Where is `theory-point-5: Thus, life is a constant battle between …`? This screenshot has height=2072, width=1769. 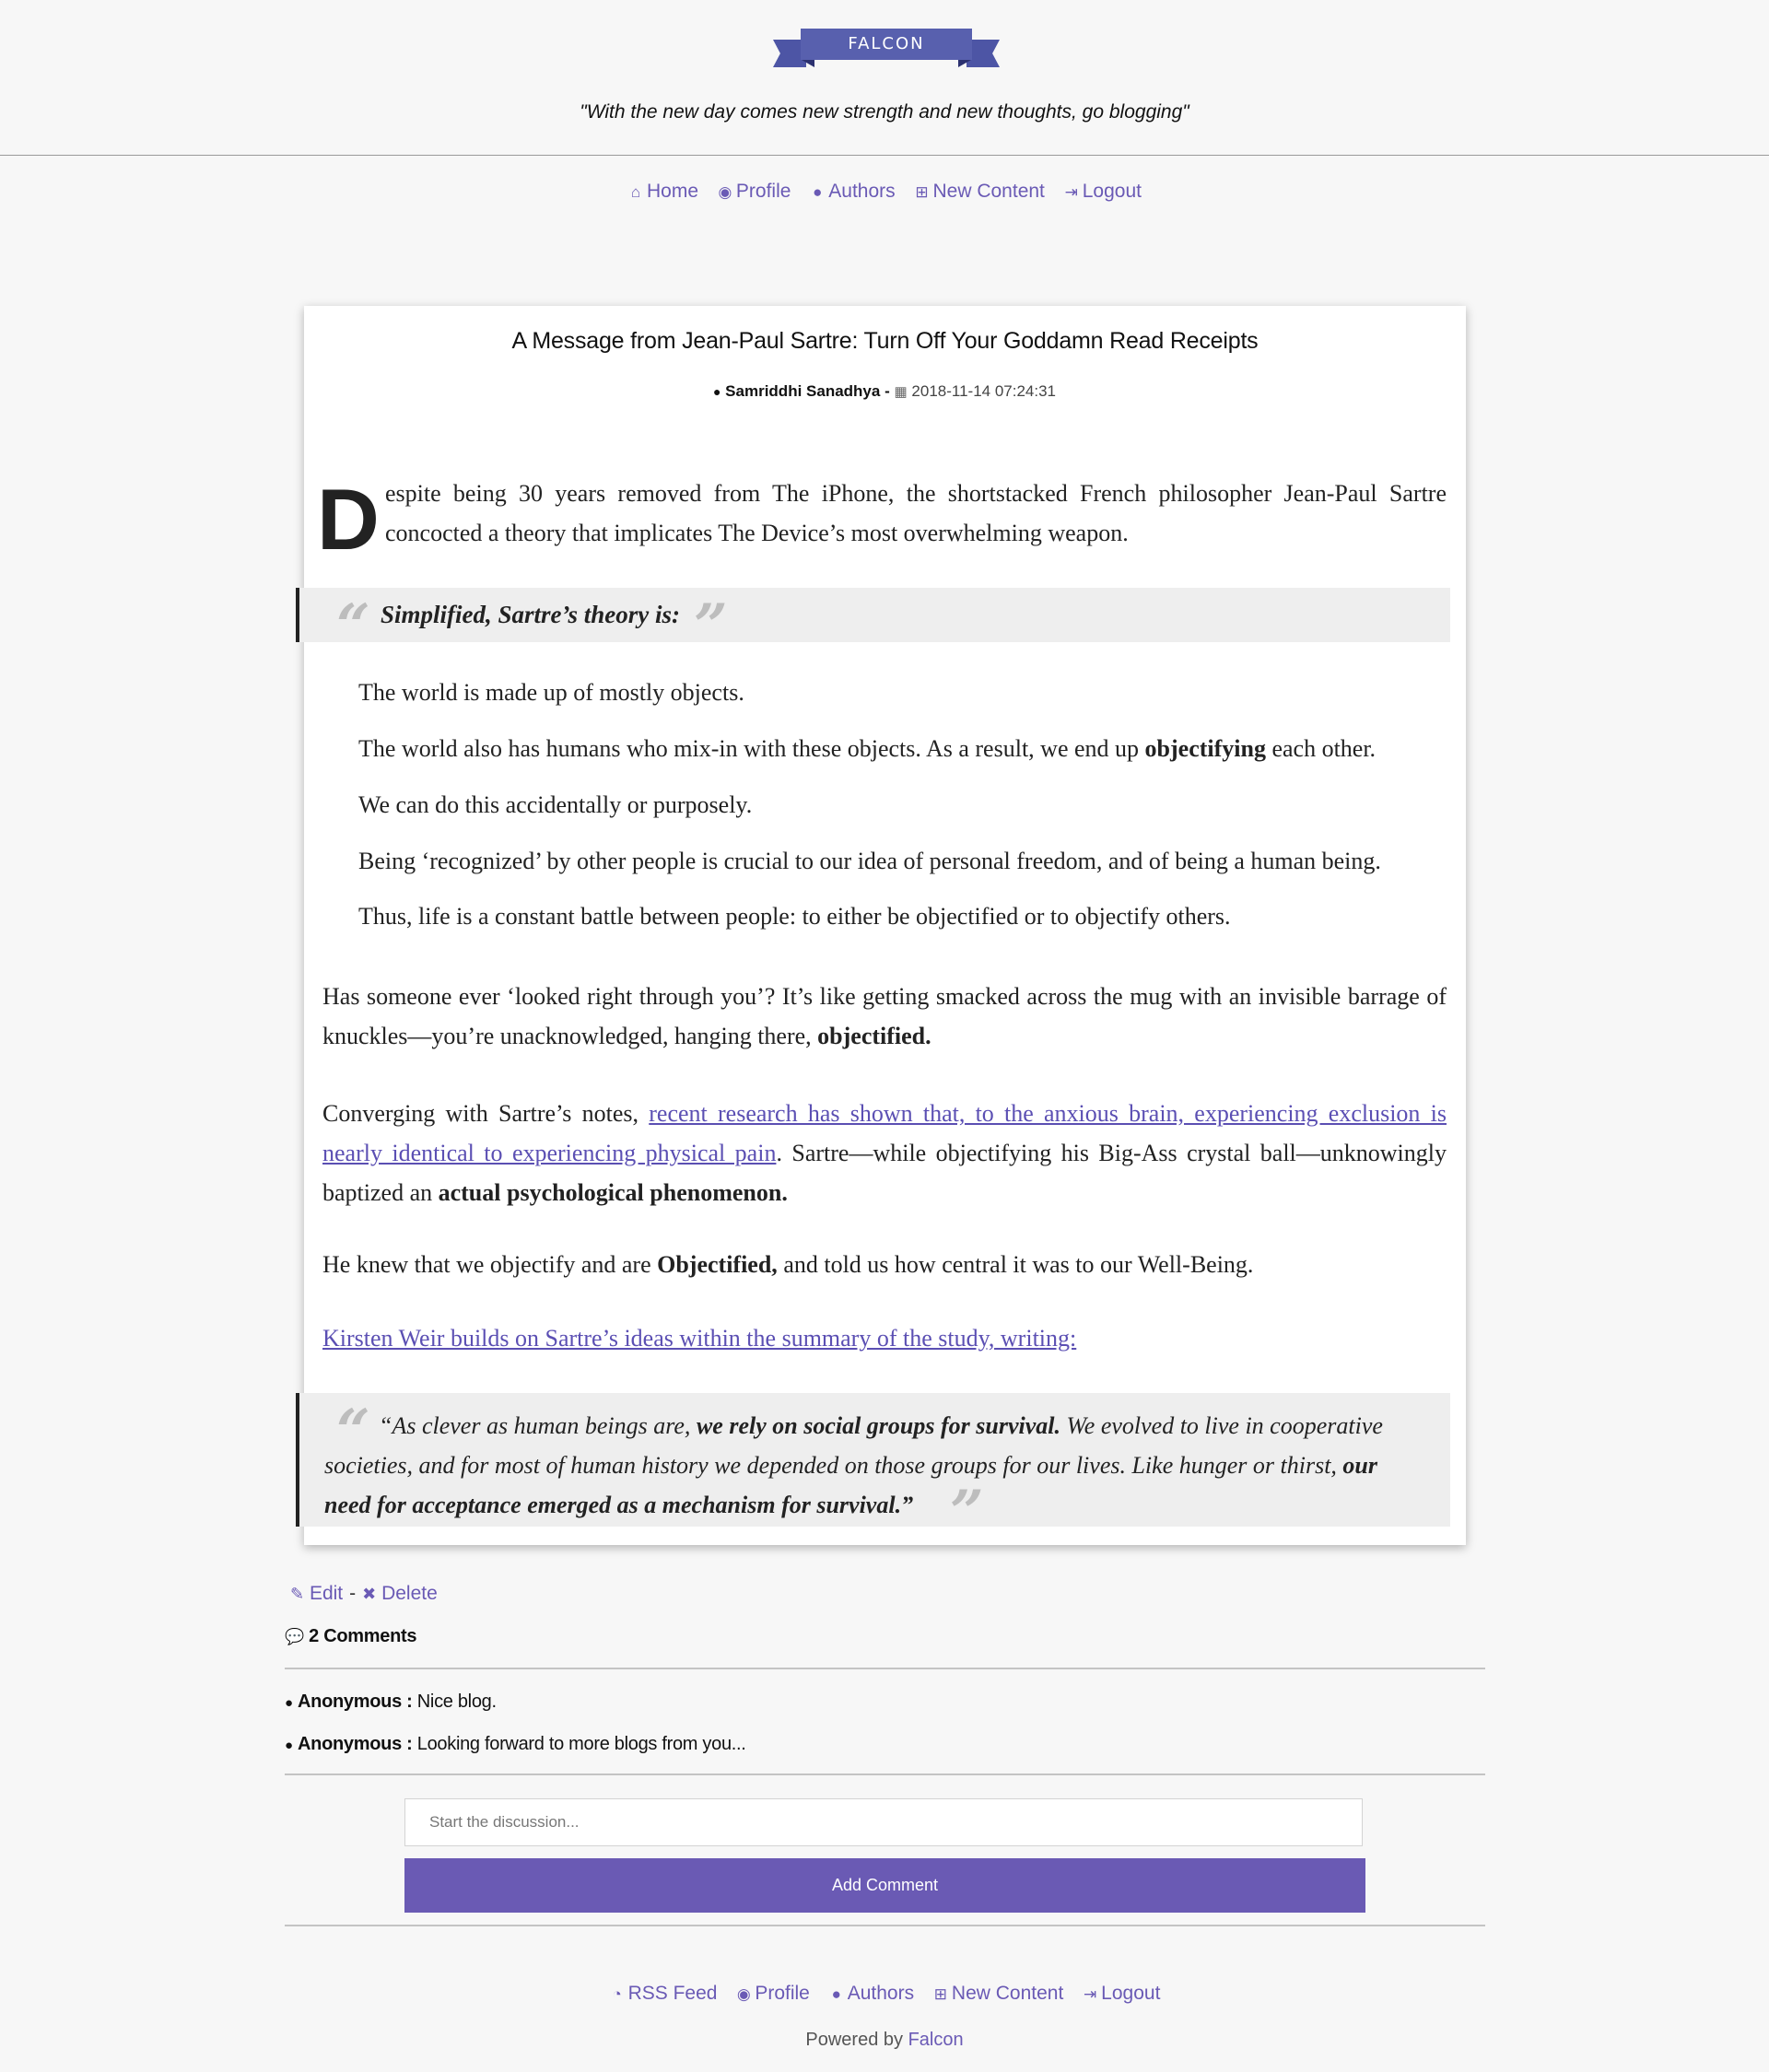
theory-point-5: Thus, life is a constant battle between … is located at coordinates (794, 916).